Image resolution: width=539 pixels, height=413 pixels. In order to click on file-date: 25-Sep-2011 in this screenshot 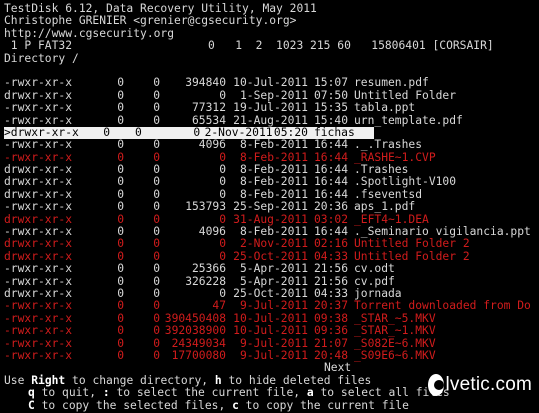, I will do `click(270, 207)`.